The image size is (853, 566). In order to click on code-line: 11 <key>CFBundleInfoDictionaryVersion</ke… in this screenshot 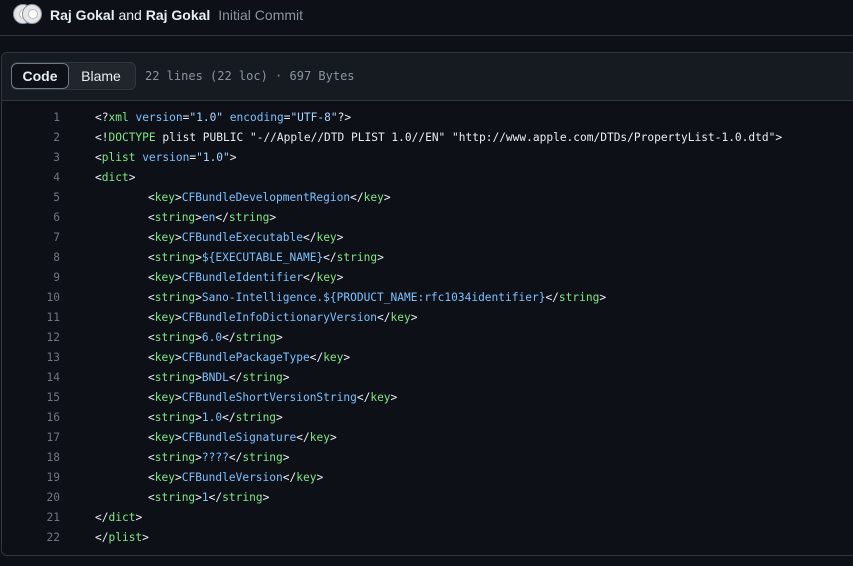, I will do `click(427, 318)`.